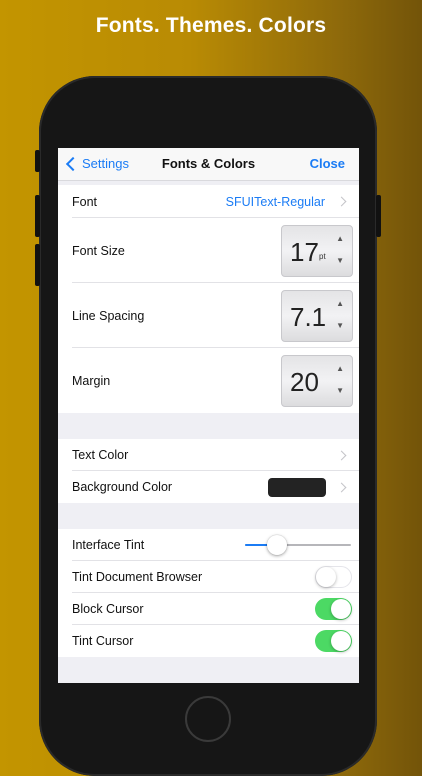  I want to click on interface-tint-slider, so click(298, 545).